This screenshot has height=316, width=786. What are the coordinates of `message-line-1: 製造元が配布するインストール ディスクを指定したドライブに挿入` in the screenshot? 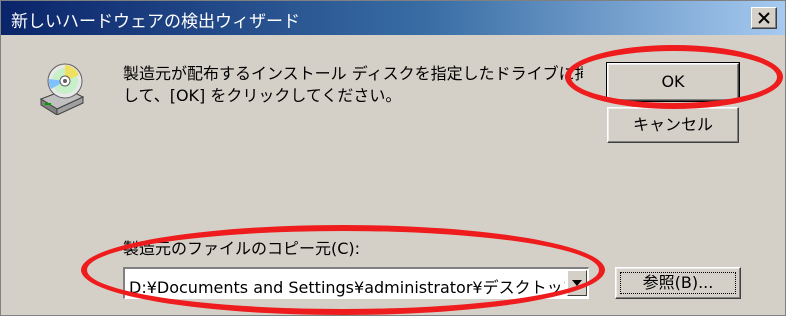 It's located at (353, 73).